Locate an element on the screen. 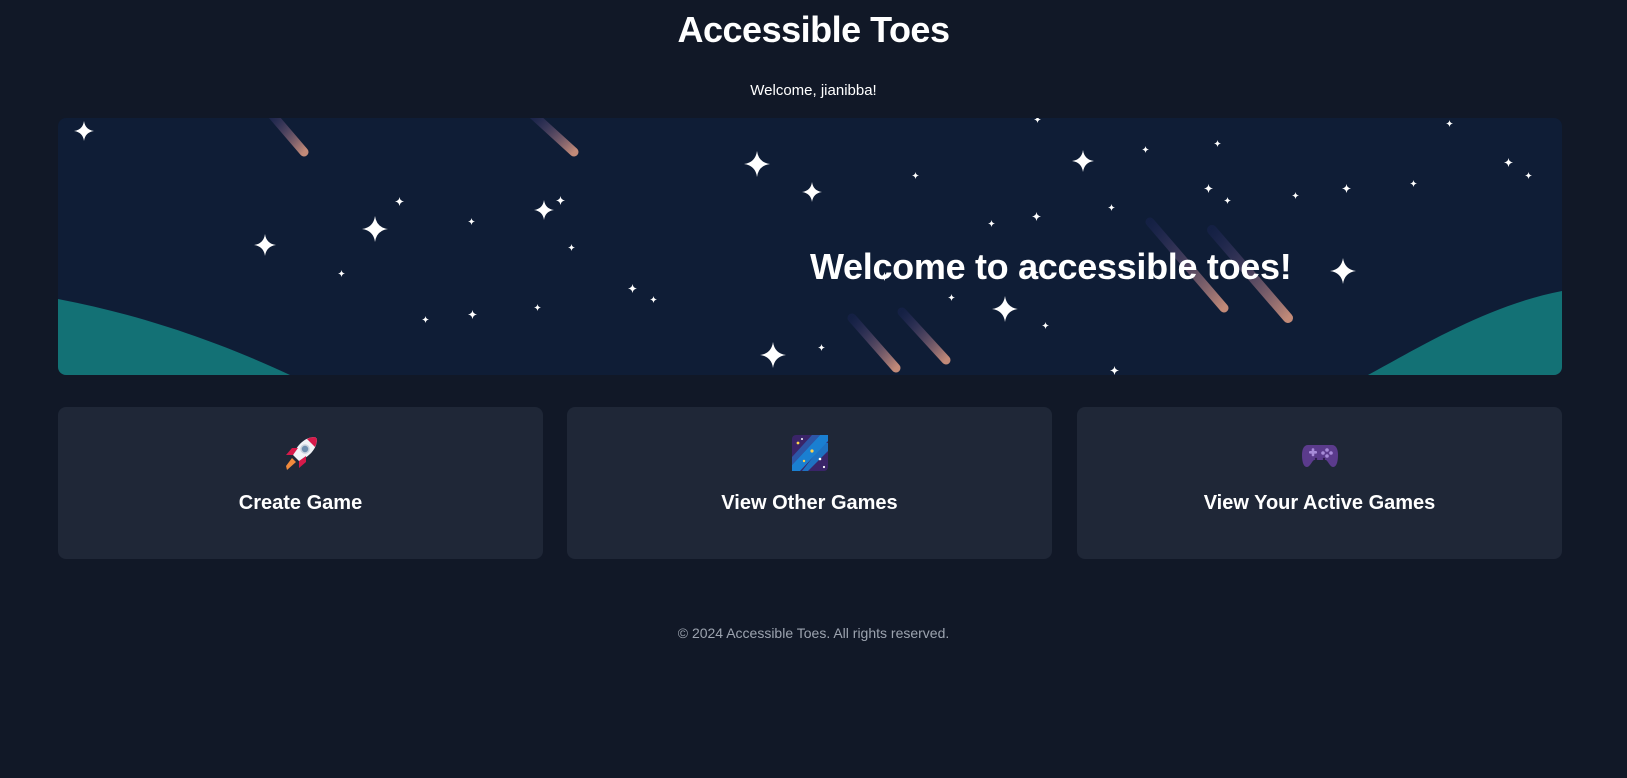 Image resolution: width=1627 pixels, height=778 pixels. milky-way-icon is located at coordinates (809, 453).